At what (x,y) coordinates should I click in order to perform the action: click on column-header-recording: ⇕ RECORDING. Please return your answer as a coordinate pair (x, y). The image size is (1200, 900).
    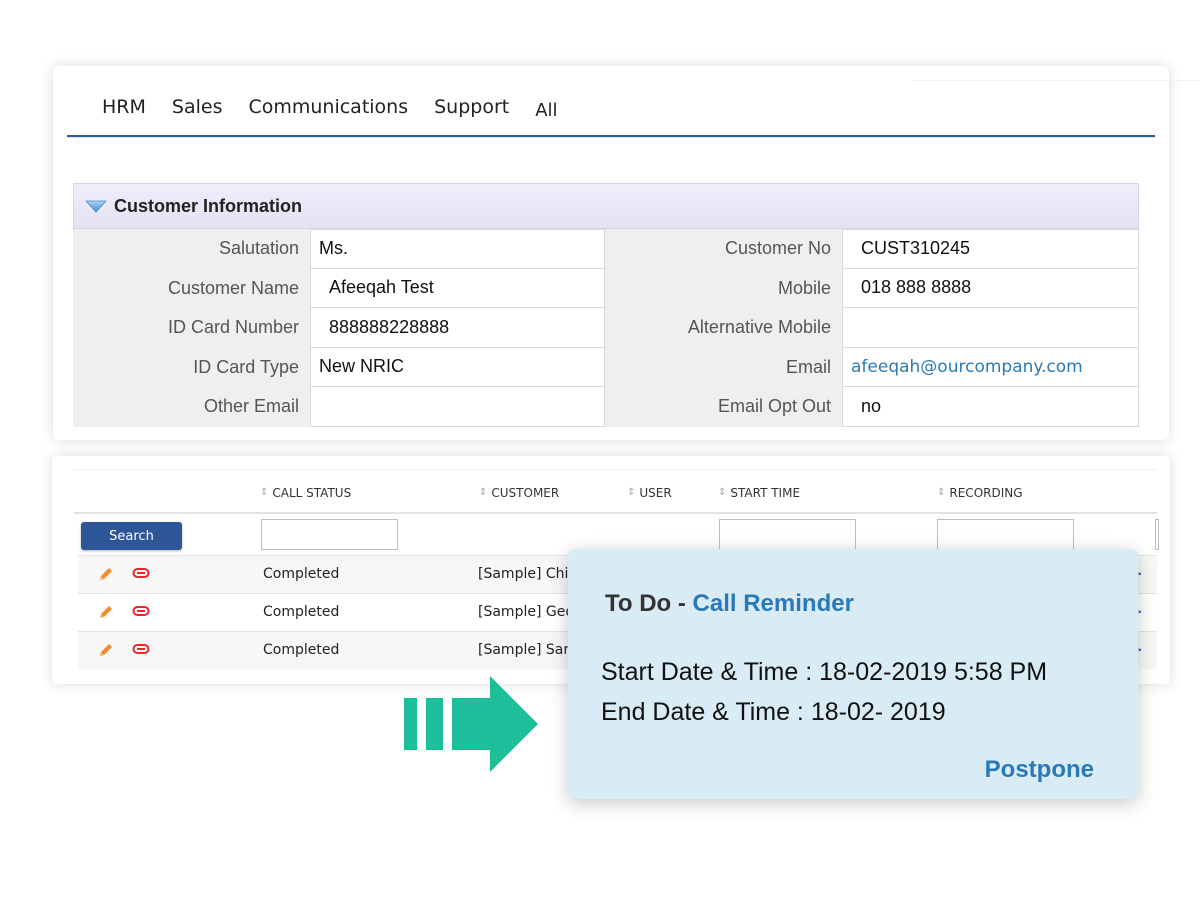
    Looking at the image, I should click on (980, 493).